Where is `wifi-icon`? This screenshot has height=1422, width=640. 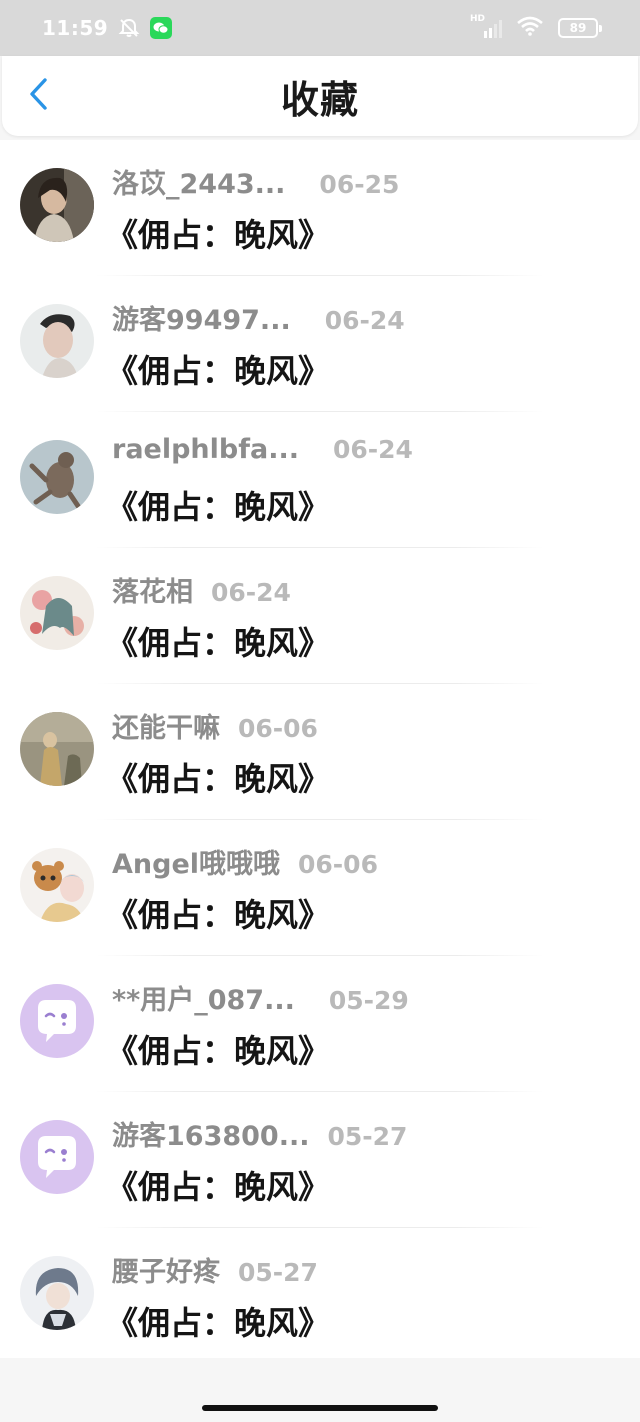 wifi-icon is located at coordinates (530, 28).